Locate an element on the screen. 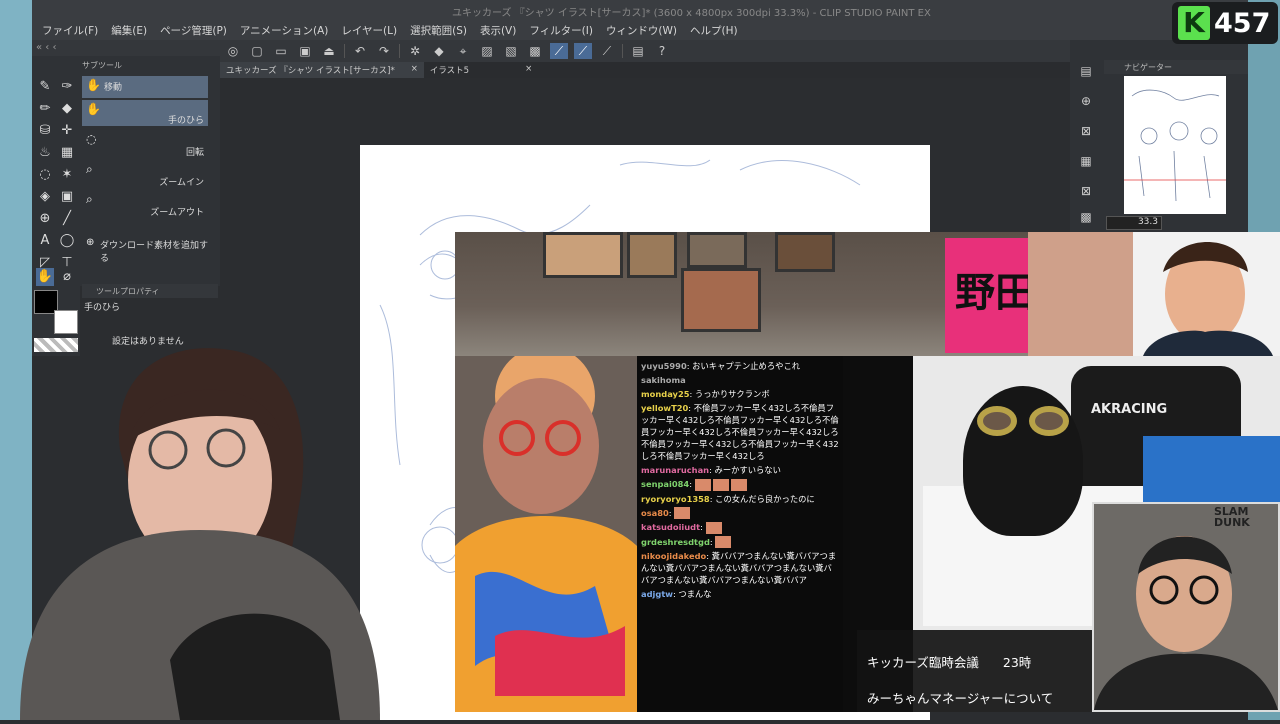  text-icon: A is located at coordinates (45, 241).